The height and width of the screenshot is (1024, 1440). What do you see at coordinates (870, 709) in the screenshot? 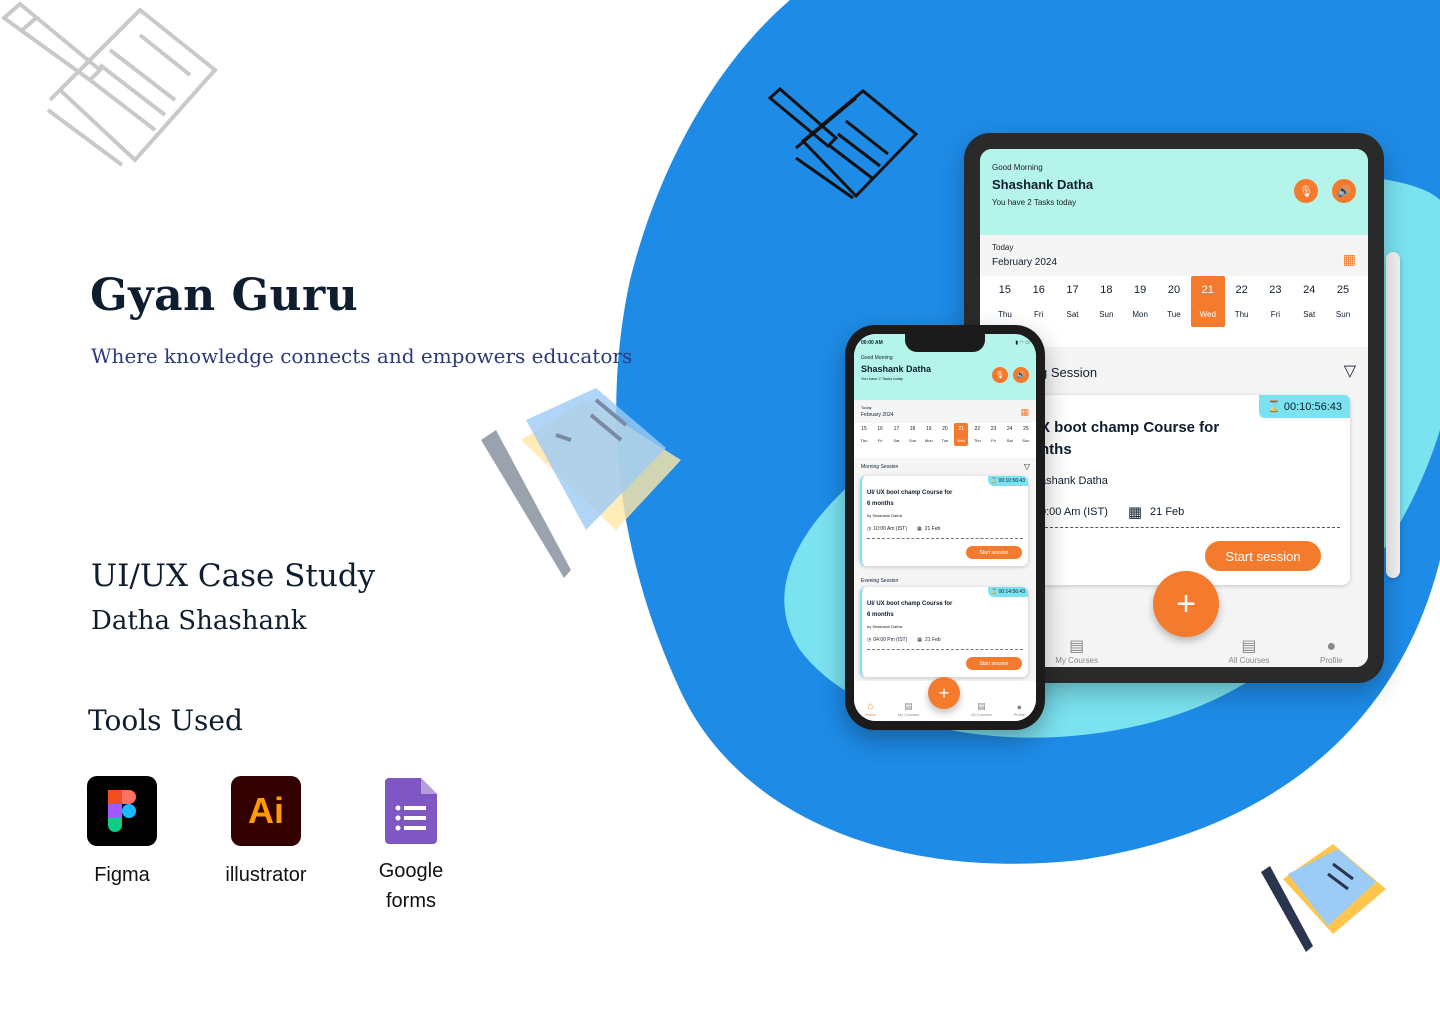
I see `nav-home: ⌂ Home` at bounding box center [870, 709].